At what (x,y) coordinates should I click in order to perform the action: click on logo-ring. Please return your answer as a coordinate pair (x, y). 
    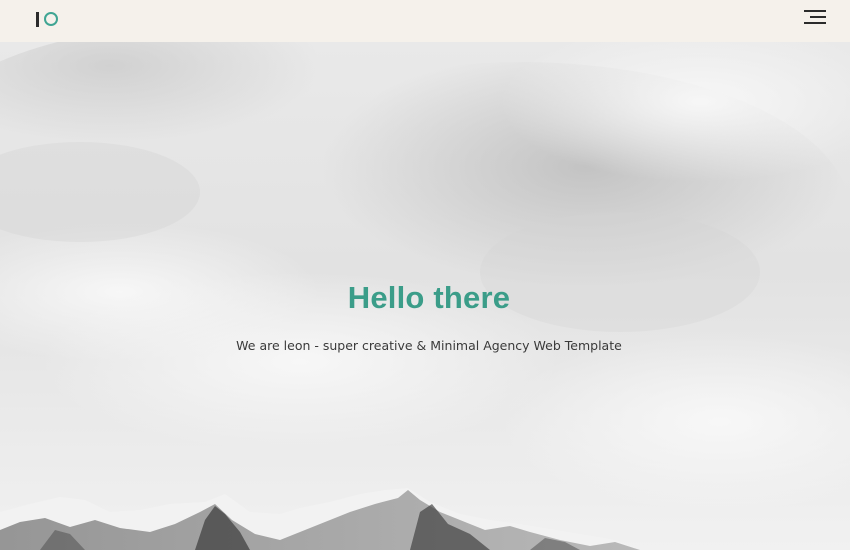
    Looking at the image, I should click on (50, 19).